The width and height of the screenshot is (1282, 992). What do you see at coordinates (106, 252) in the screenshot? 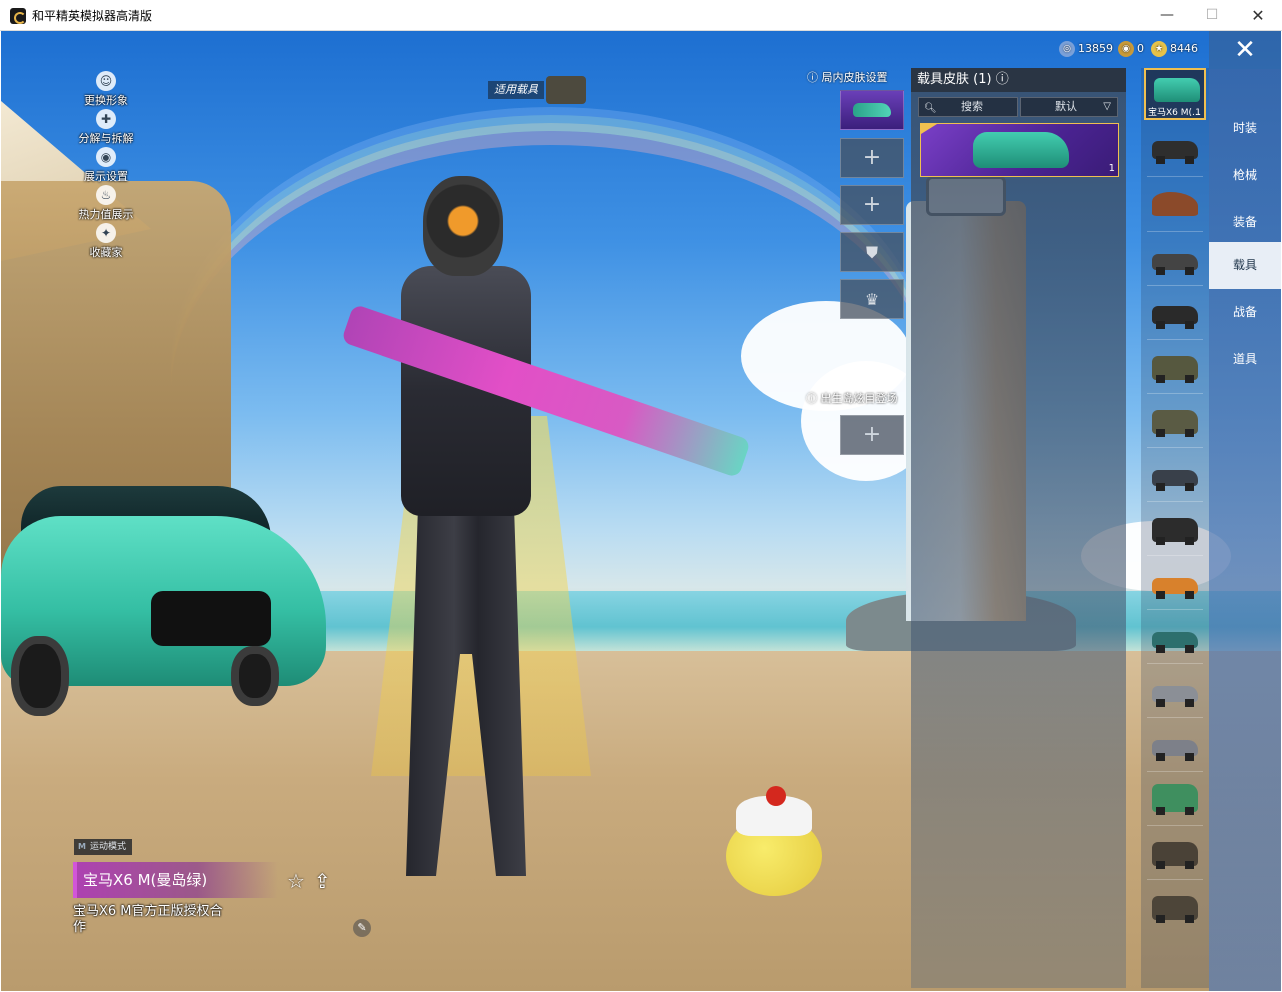
I see `side-item-label: 收藏家` at bounding box center [106, 252].